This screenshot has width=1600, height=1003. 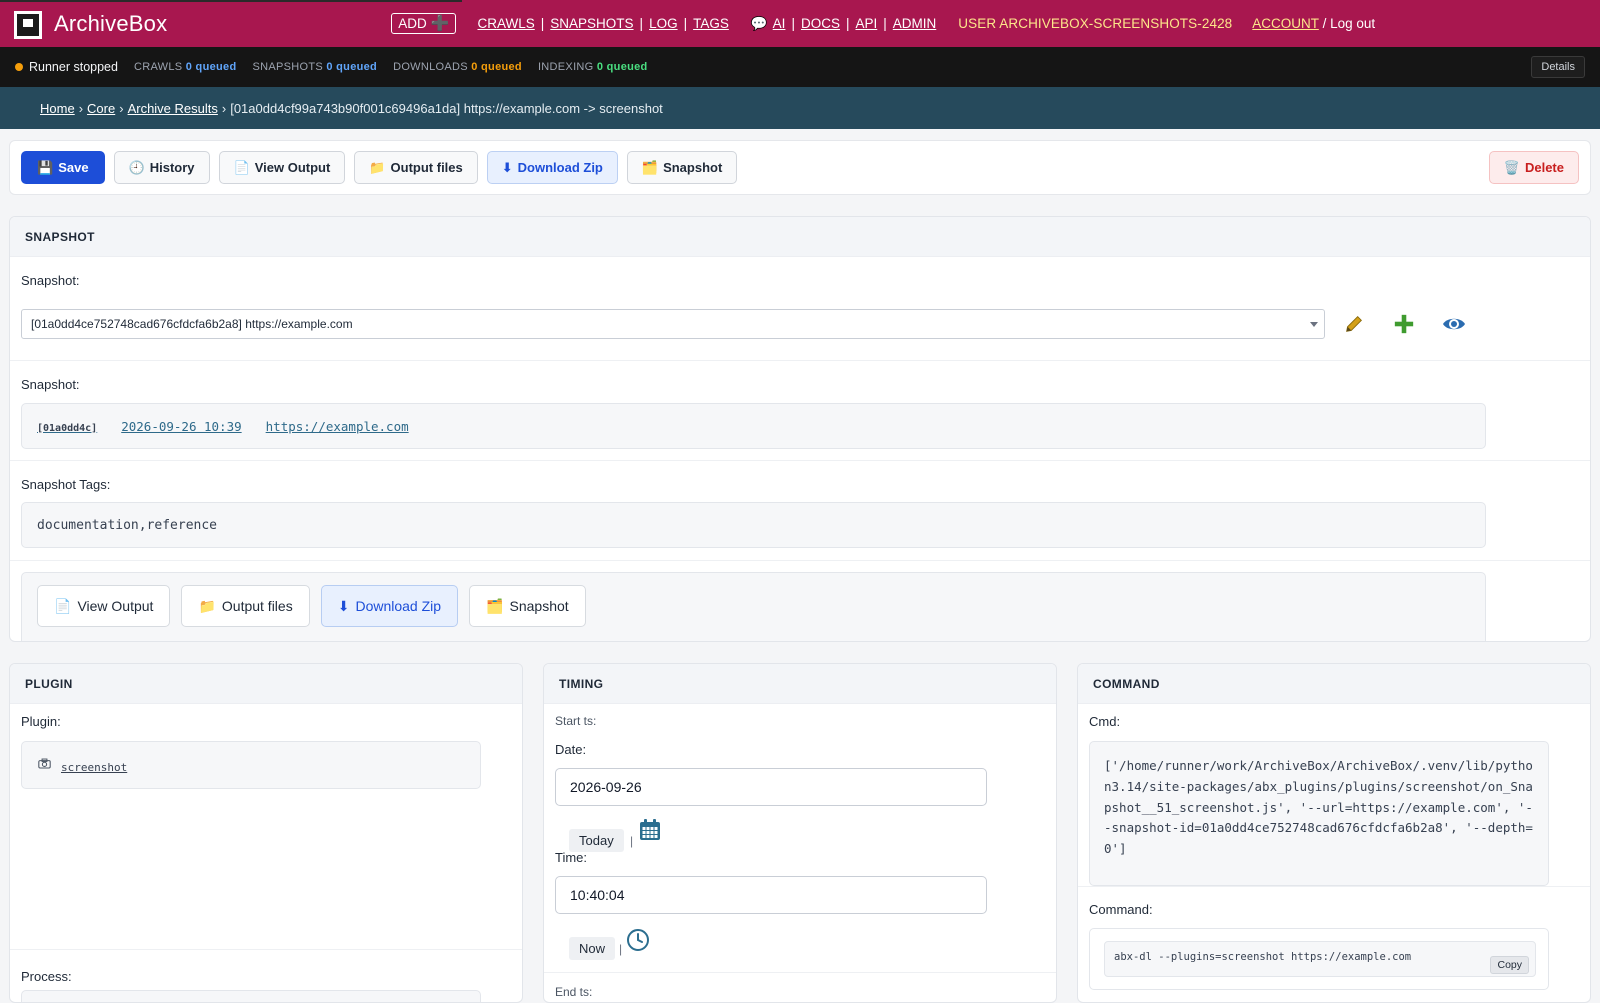 I want to click on snapshot-link-label: Snapshot:, so click(x=50, y=384).